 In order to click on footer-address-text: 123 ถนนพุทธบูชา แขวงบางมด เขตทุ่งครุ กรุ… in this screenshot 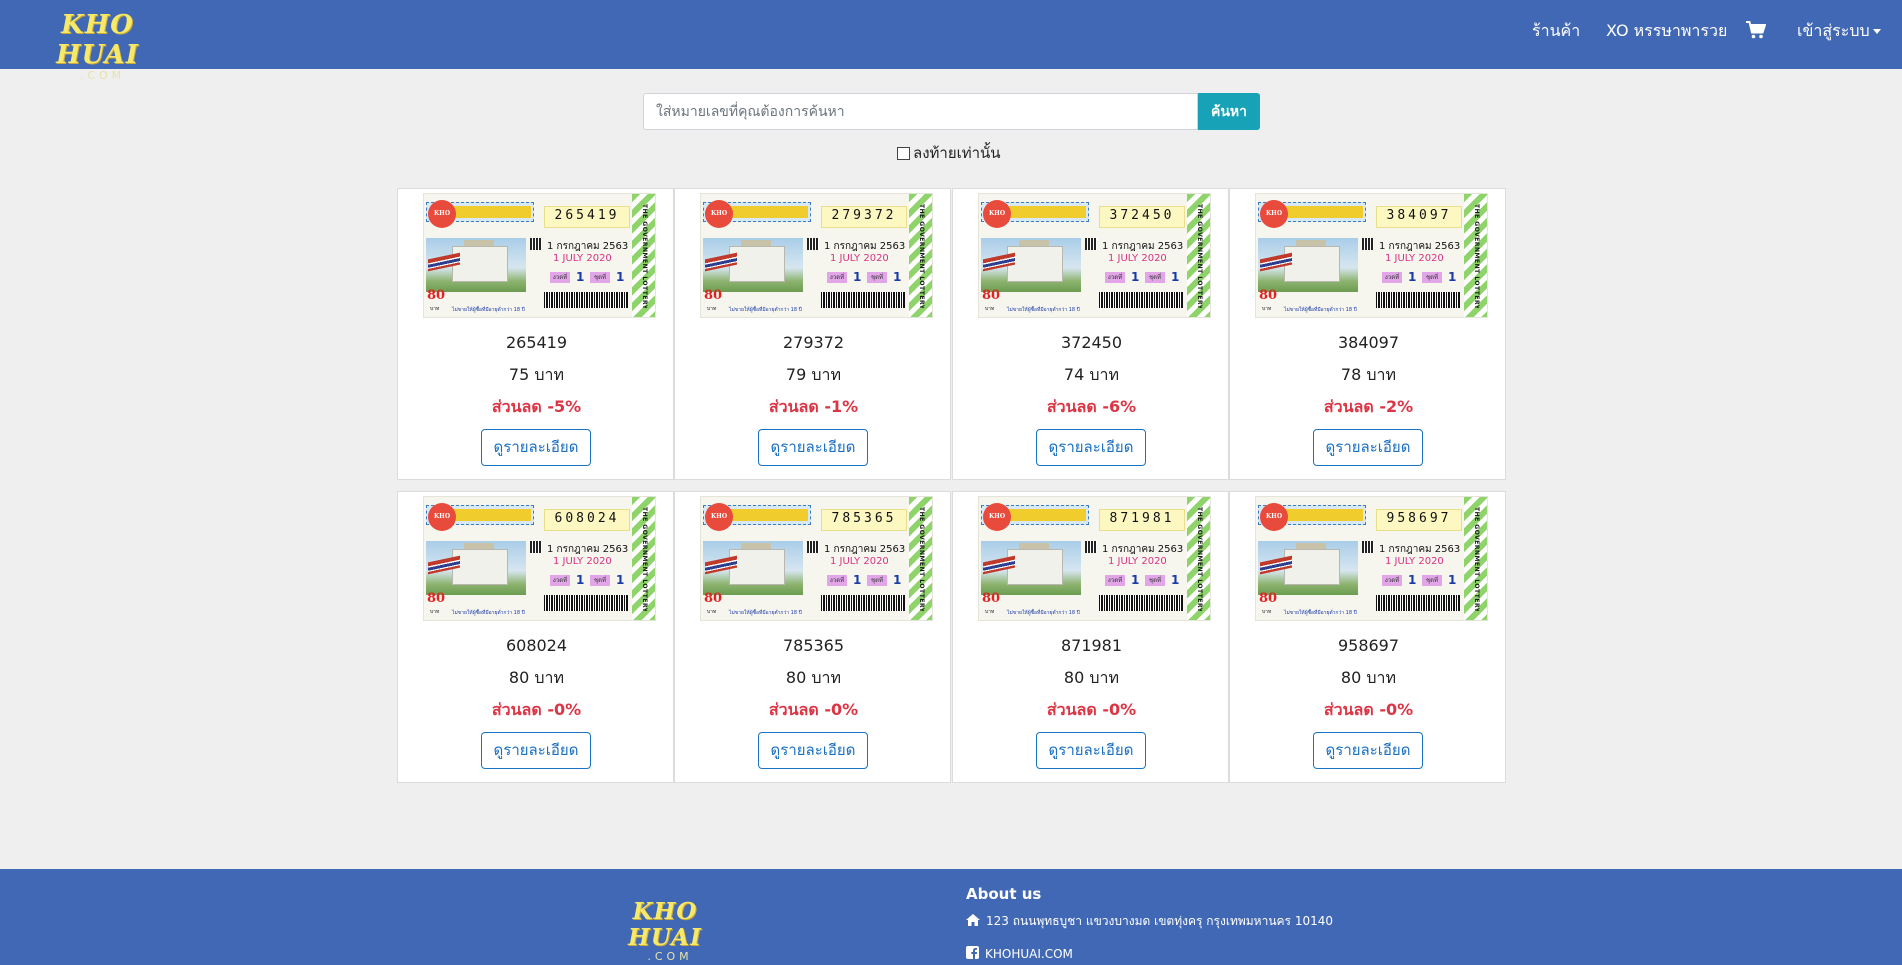, I will do `click(1159, 921)`.